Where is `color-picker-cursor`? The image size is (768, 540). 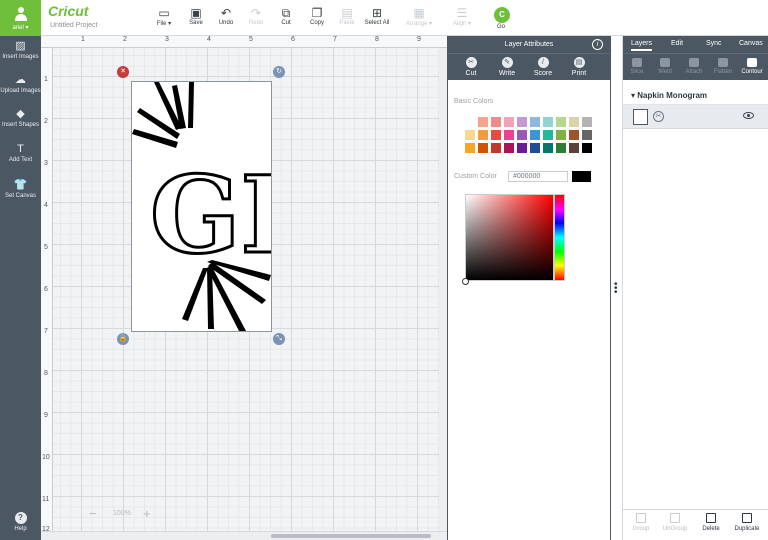 color-picker-cursor is located at coordinates (465, 281).